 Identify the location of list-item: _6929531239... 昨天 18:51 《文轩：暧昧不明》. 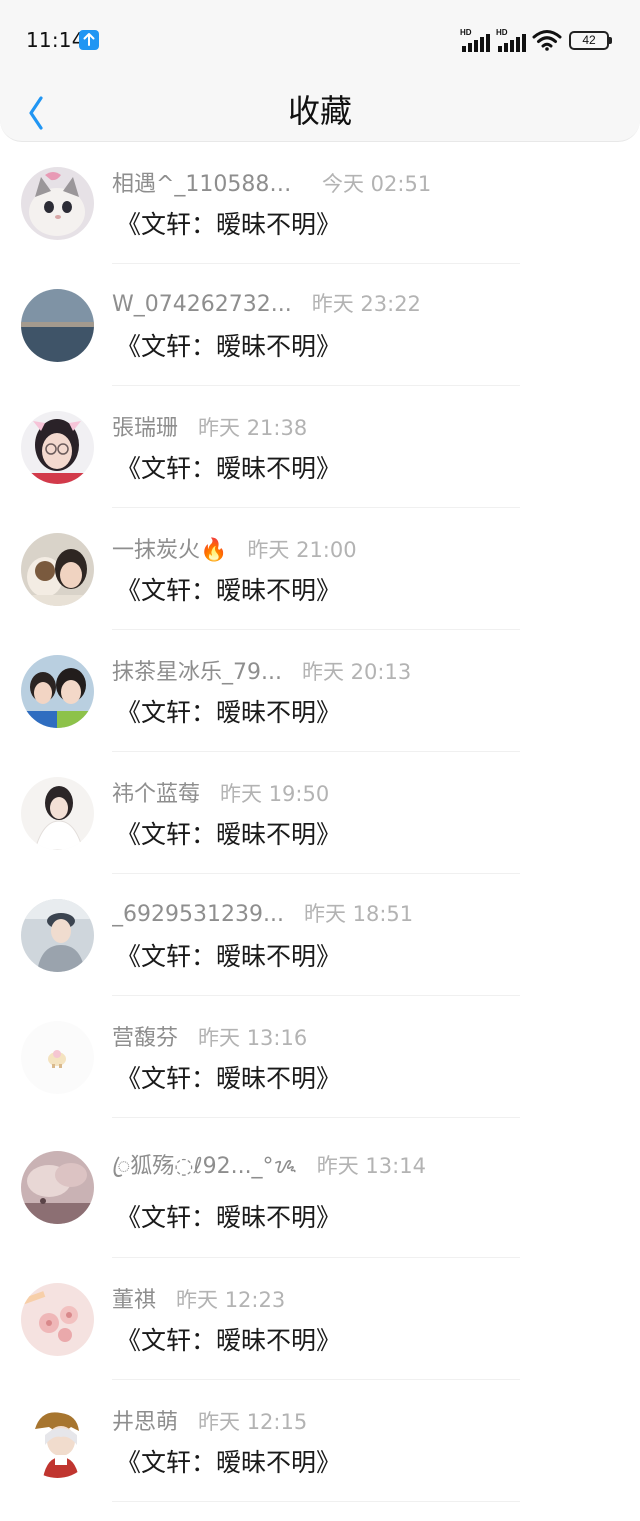
(320, 935).